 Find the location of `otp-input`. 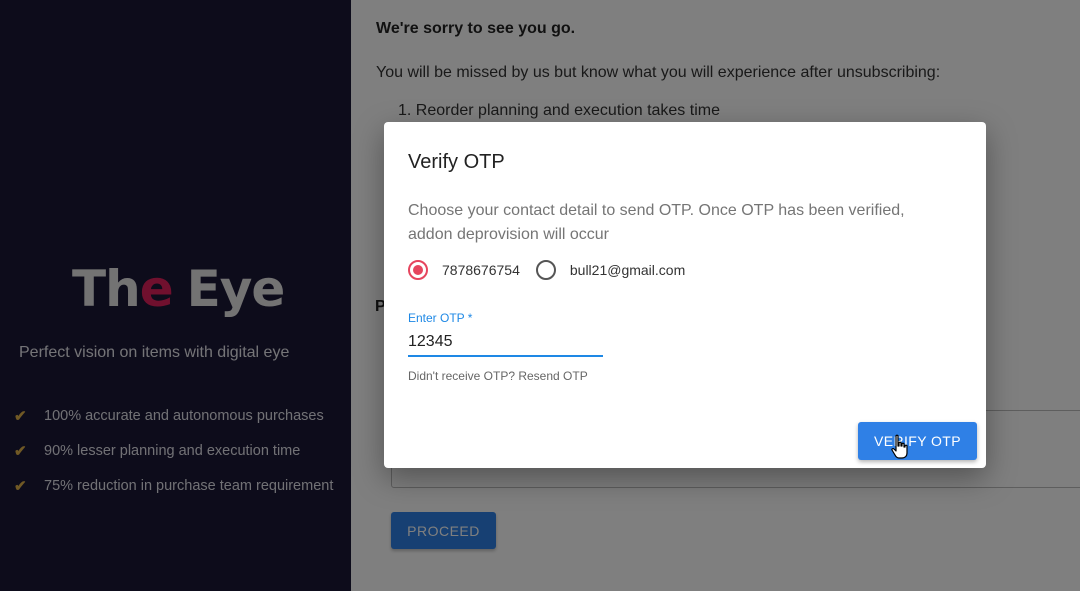

otp-input is located at coordinates (505, 343).